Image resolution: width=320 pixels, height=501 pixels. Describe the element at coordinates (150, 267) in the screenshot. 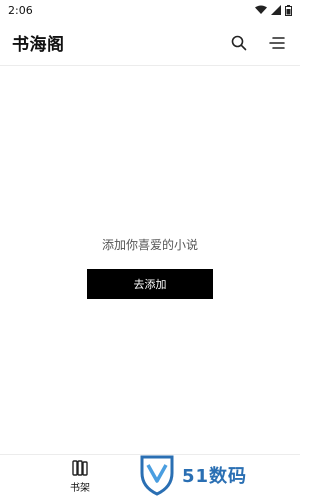

I see `empty-state: 添加你喜爱的小说 去添加` at that location.